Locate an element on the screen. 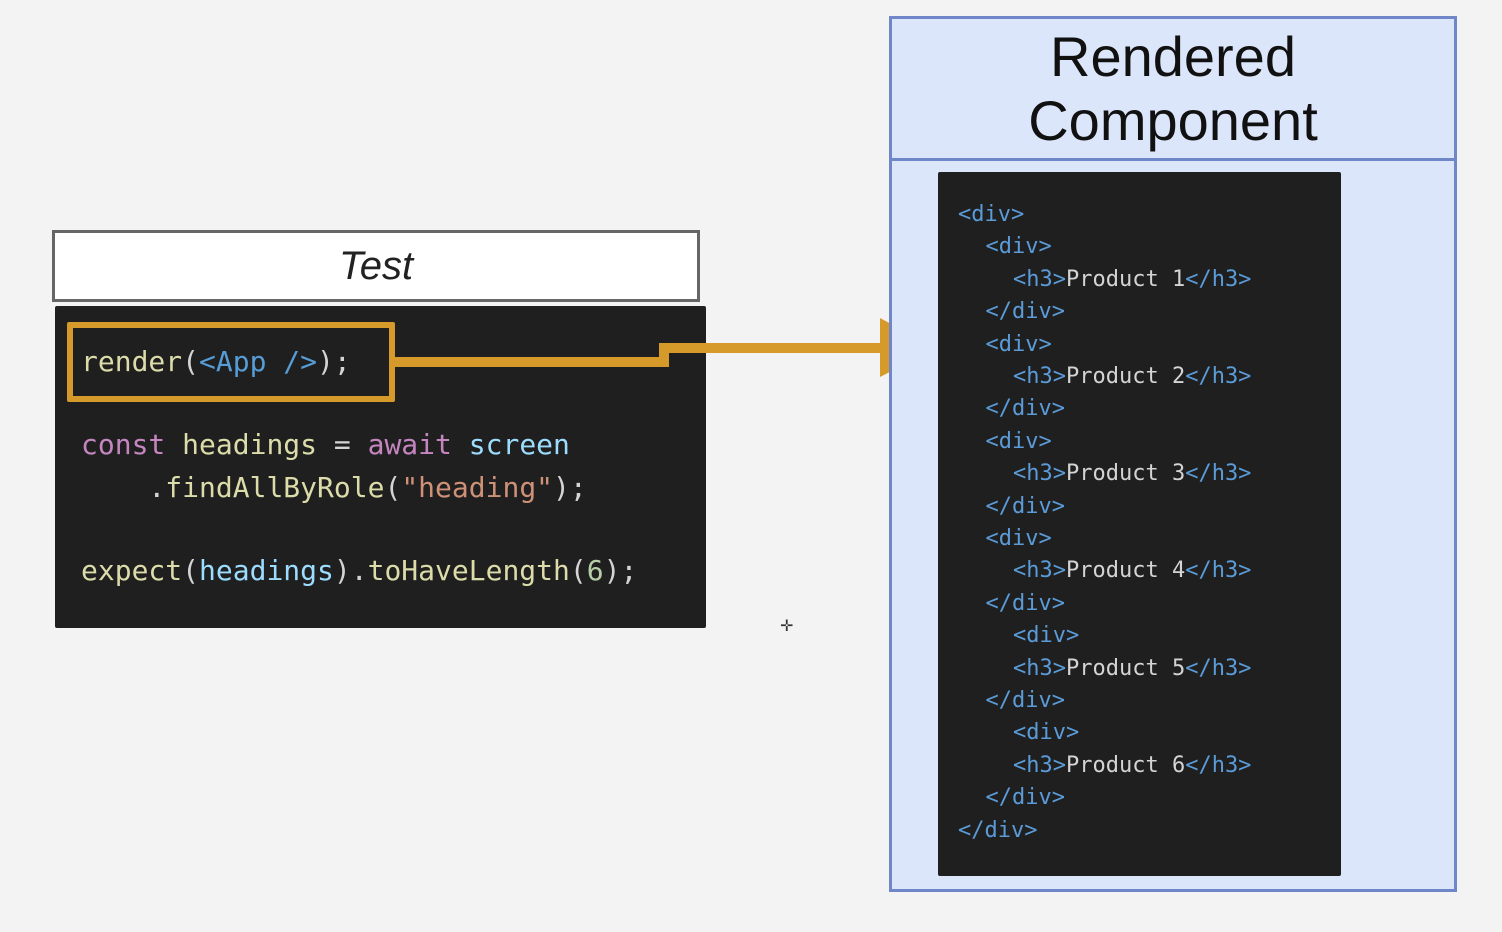 The height and width of the screenshot is (932, 1502). code-token: const is located at coordinates (132, 444).